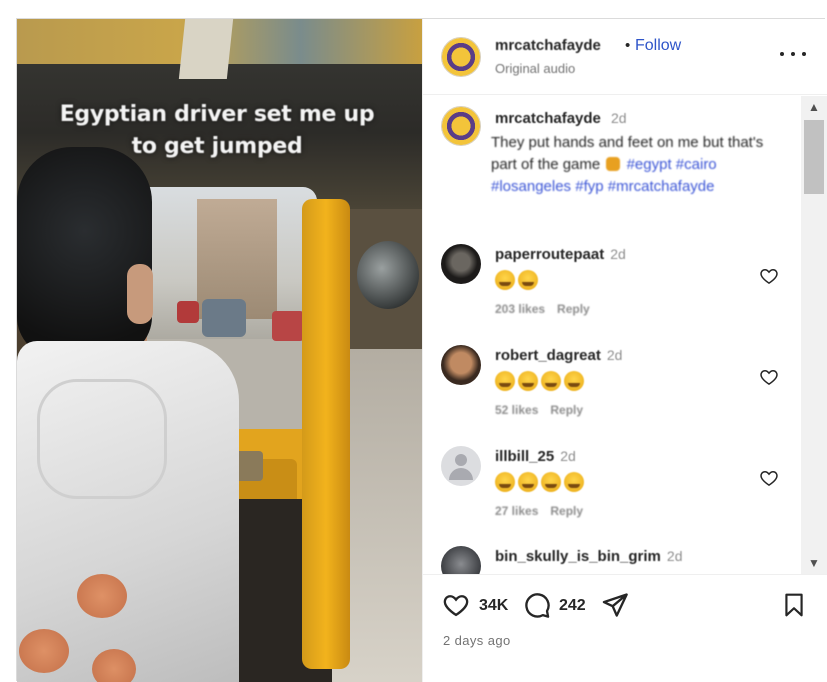 The image size is (827, 682). What do you see at coordinates (102, 439) in the screenshot?
I see `video-hood-fold` at bounding box center [102, 439].